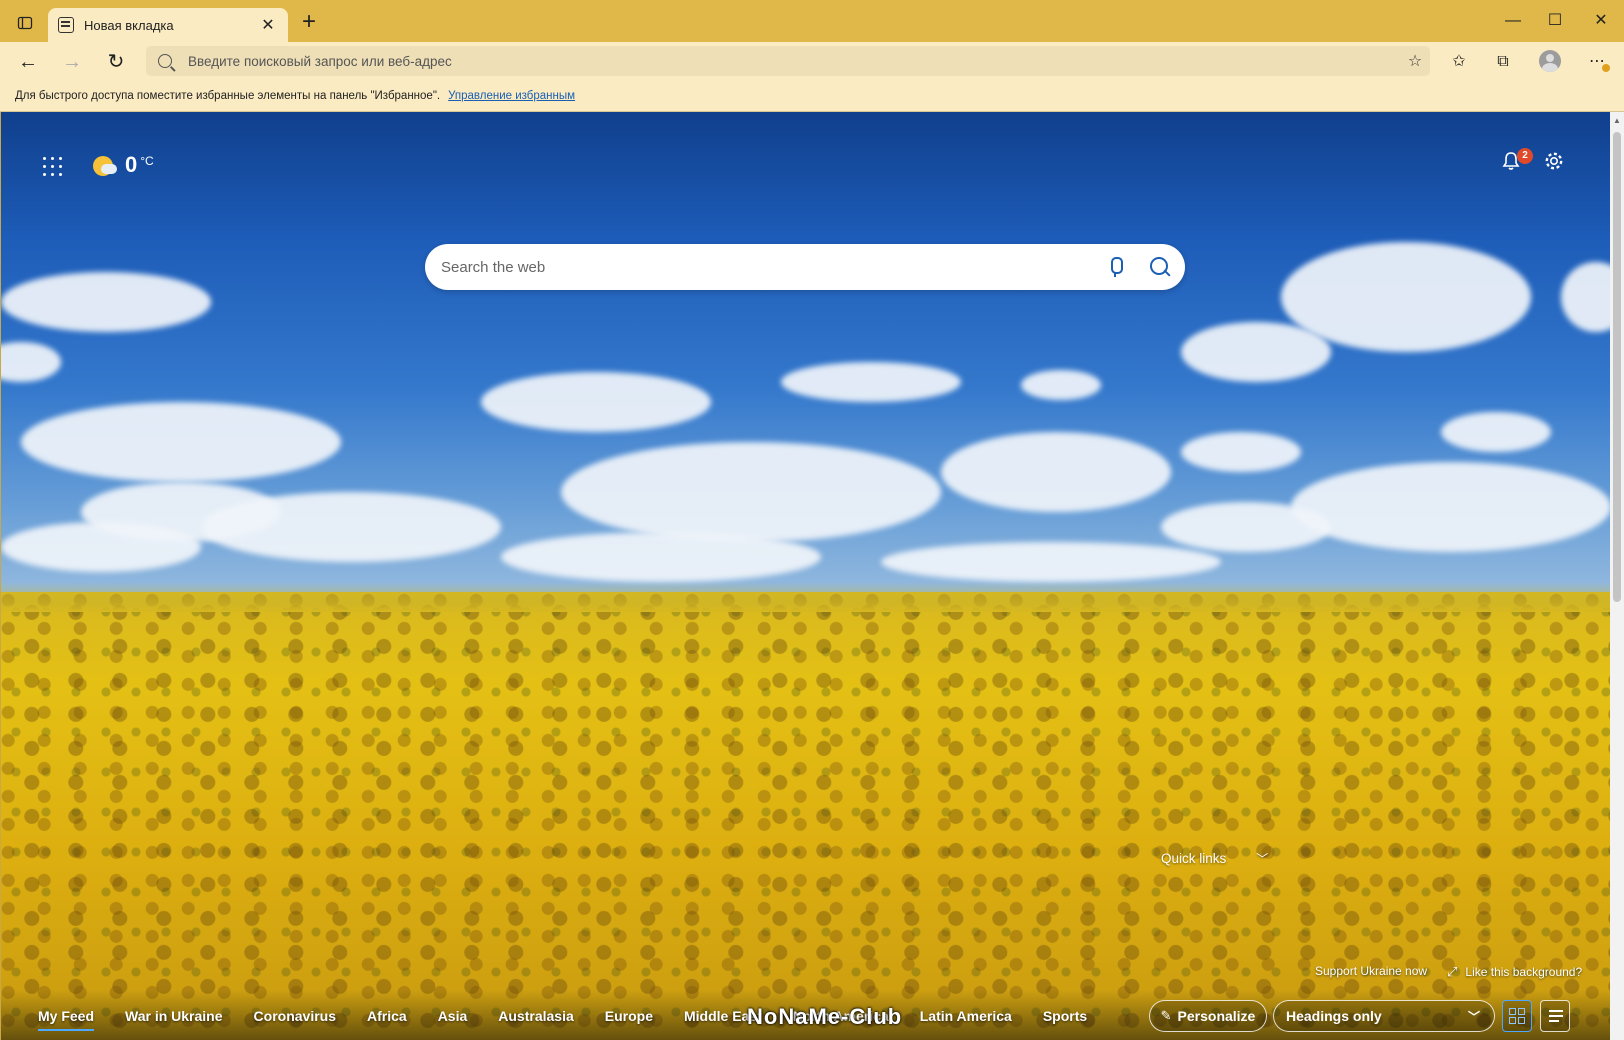 The height and width of the screenshot is (1040, 1624). What do you see at coordinates (812, 21) in the screenshot?
I see `title-bar: Новая вкладка ✕ + — ☐ ✕` at bounding box center [812, 21].